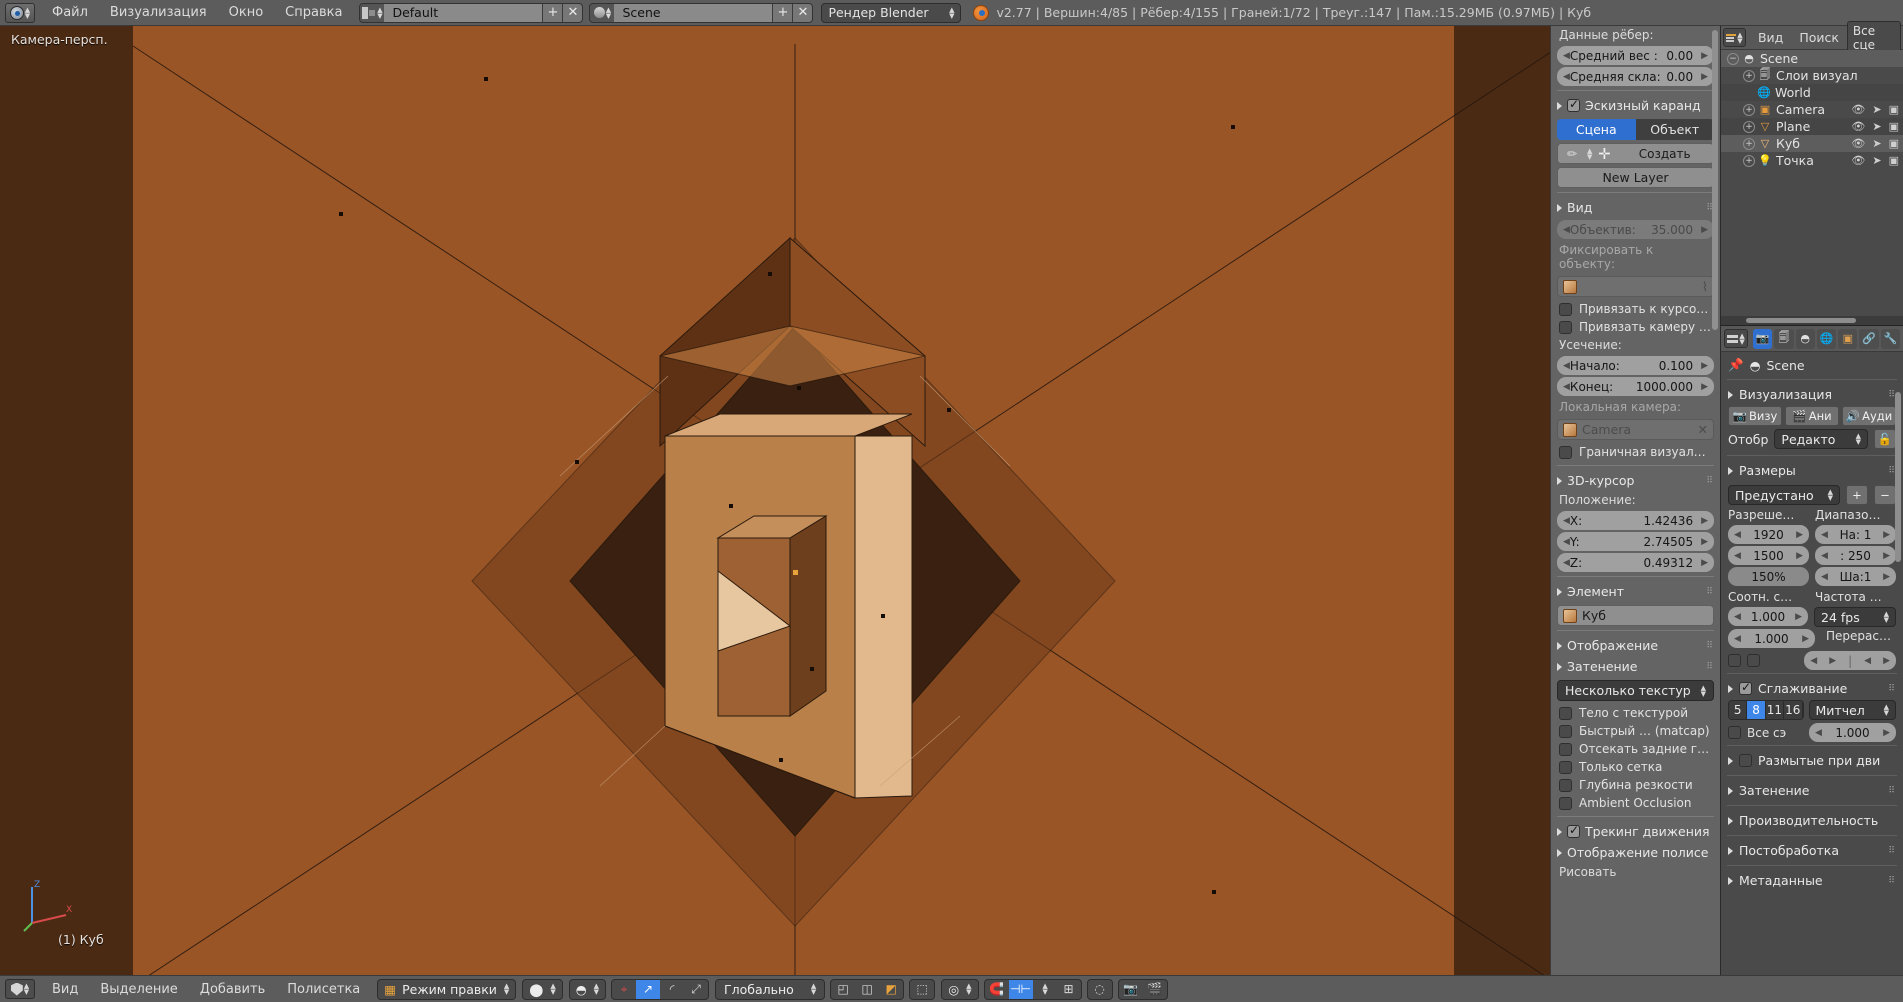 Image resolution: width=1903 pixels, height=1002 pixels. I want to click on menu-file: Файл, so click(70, 12).